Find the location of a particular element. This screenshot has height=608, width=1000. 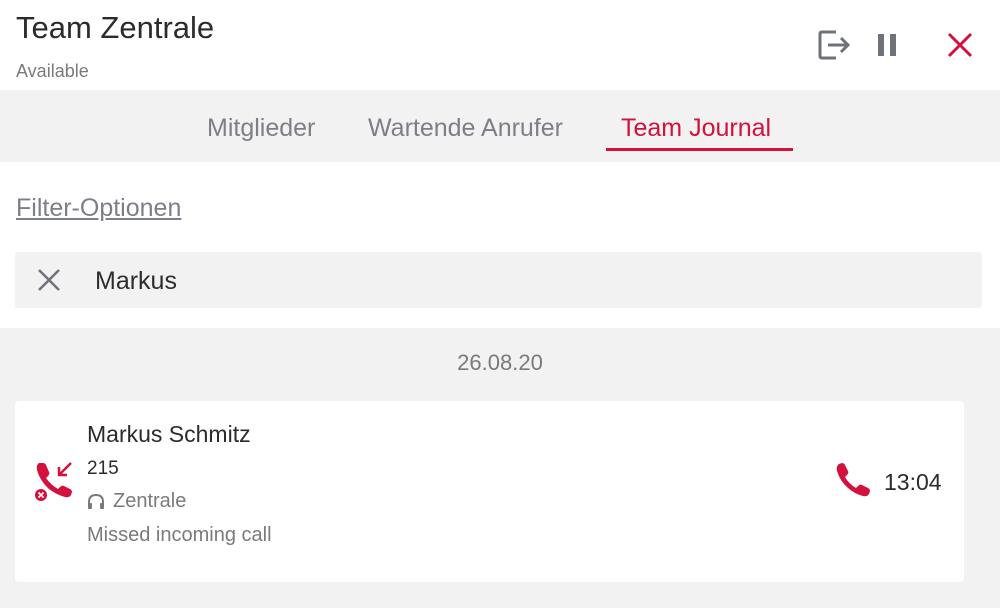

close-button is located at coordinates (960, 45).